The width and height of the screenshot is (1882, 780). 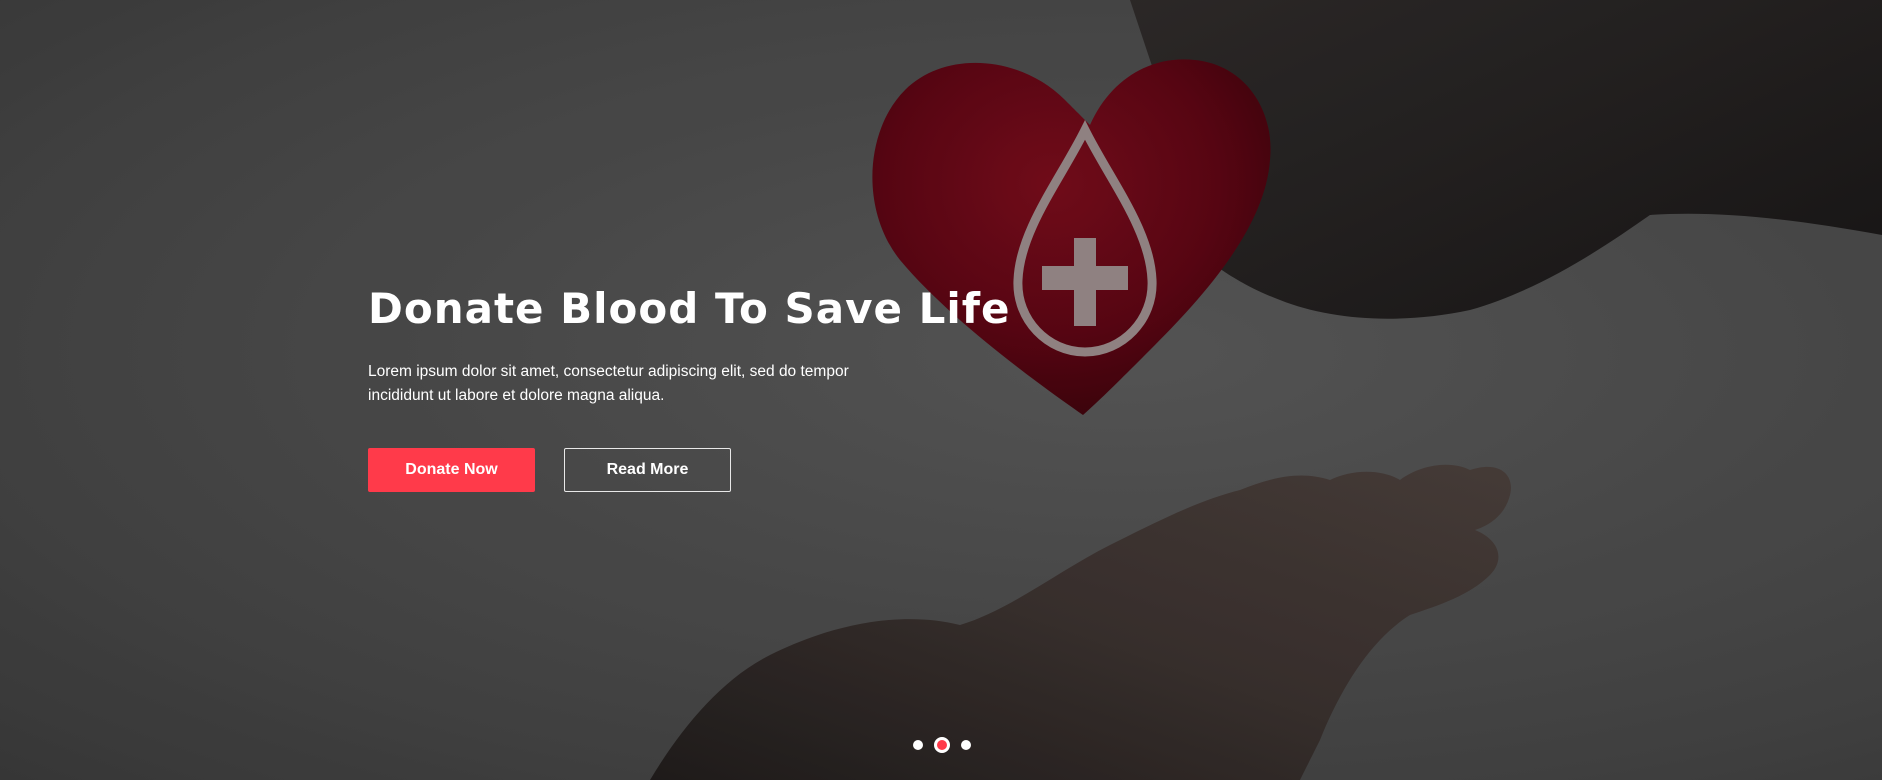 I want to click on read-more-button: Read More, so click(x=647, y=470).